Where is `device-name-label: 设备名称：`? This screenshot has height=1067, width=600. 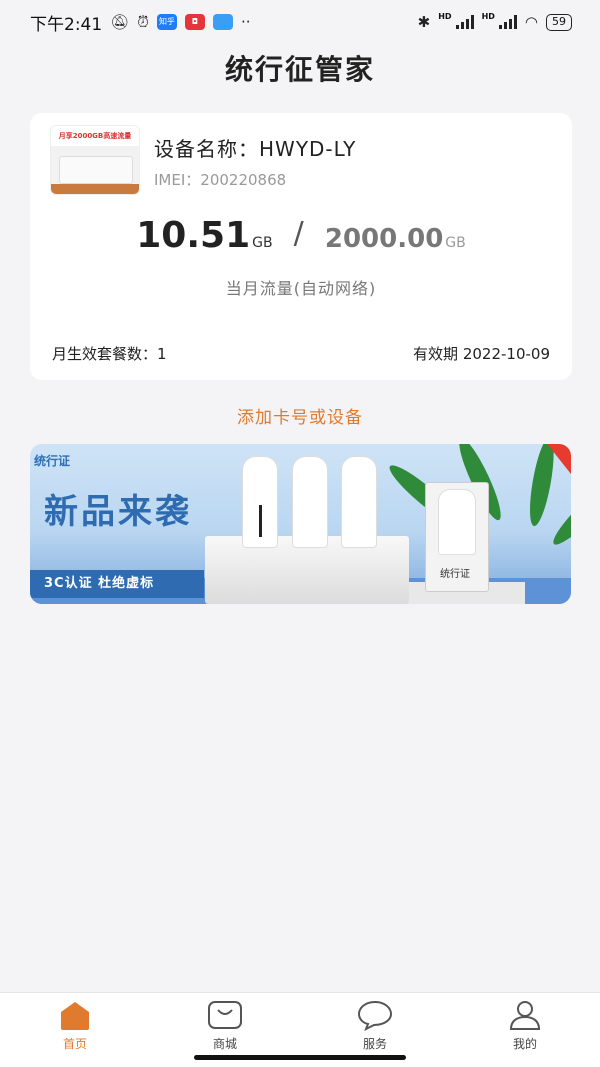
device-name-label: 设备名称： is located at coordinates (206, 149).